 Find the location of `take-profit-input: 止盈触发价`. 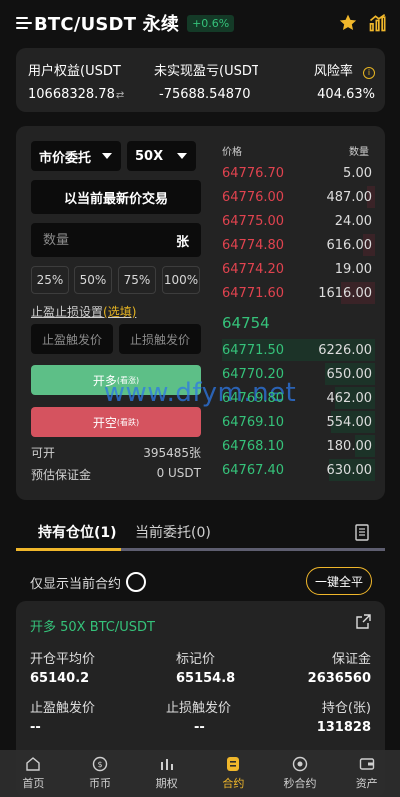

take-profit-input: 止盈触发价 is located at coordinates (72, 339).